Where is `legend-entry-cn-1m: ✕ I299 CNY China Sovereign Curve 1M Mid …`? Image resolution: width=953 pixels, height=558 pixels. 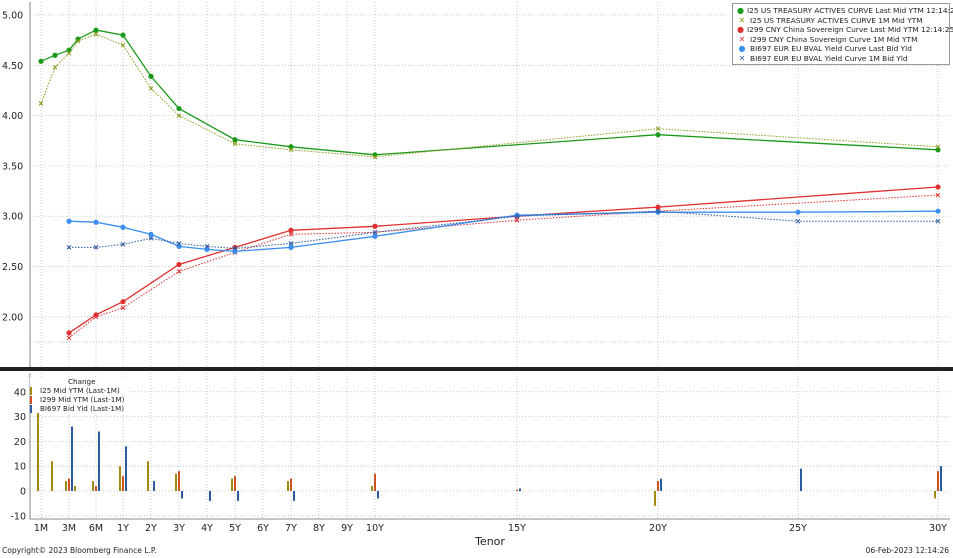
legend-entry-cn-1m: ✕ I299 CNY China Sovereign Curve 1M Mid … is located at coordinates (841, 40).